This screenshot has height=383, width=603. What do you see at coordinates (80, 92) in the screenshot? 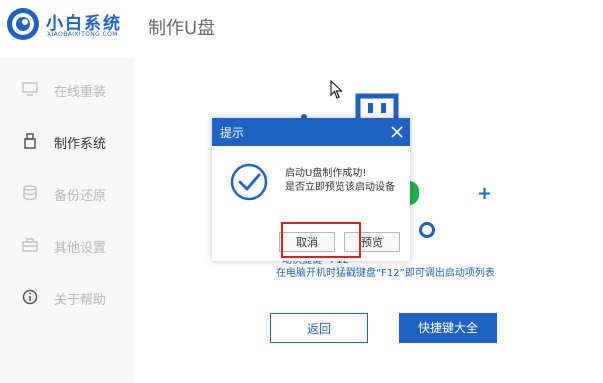
I see `sidebar-item-label: 在线重装` at bounding box center [80, 92].